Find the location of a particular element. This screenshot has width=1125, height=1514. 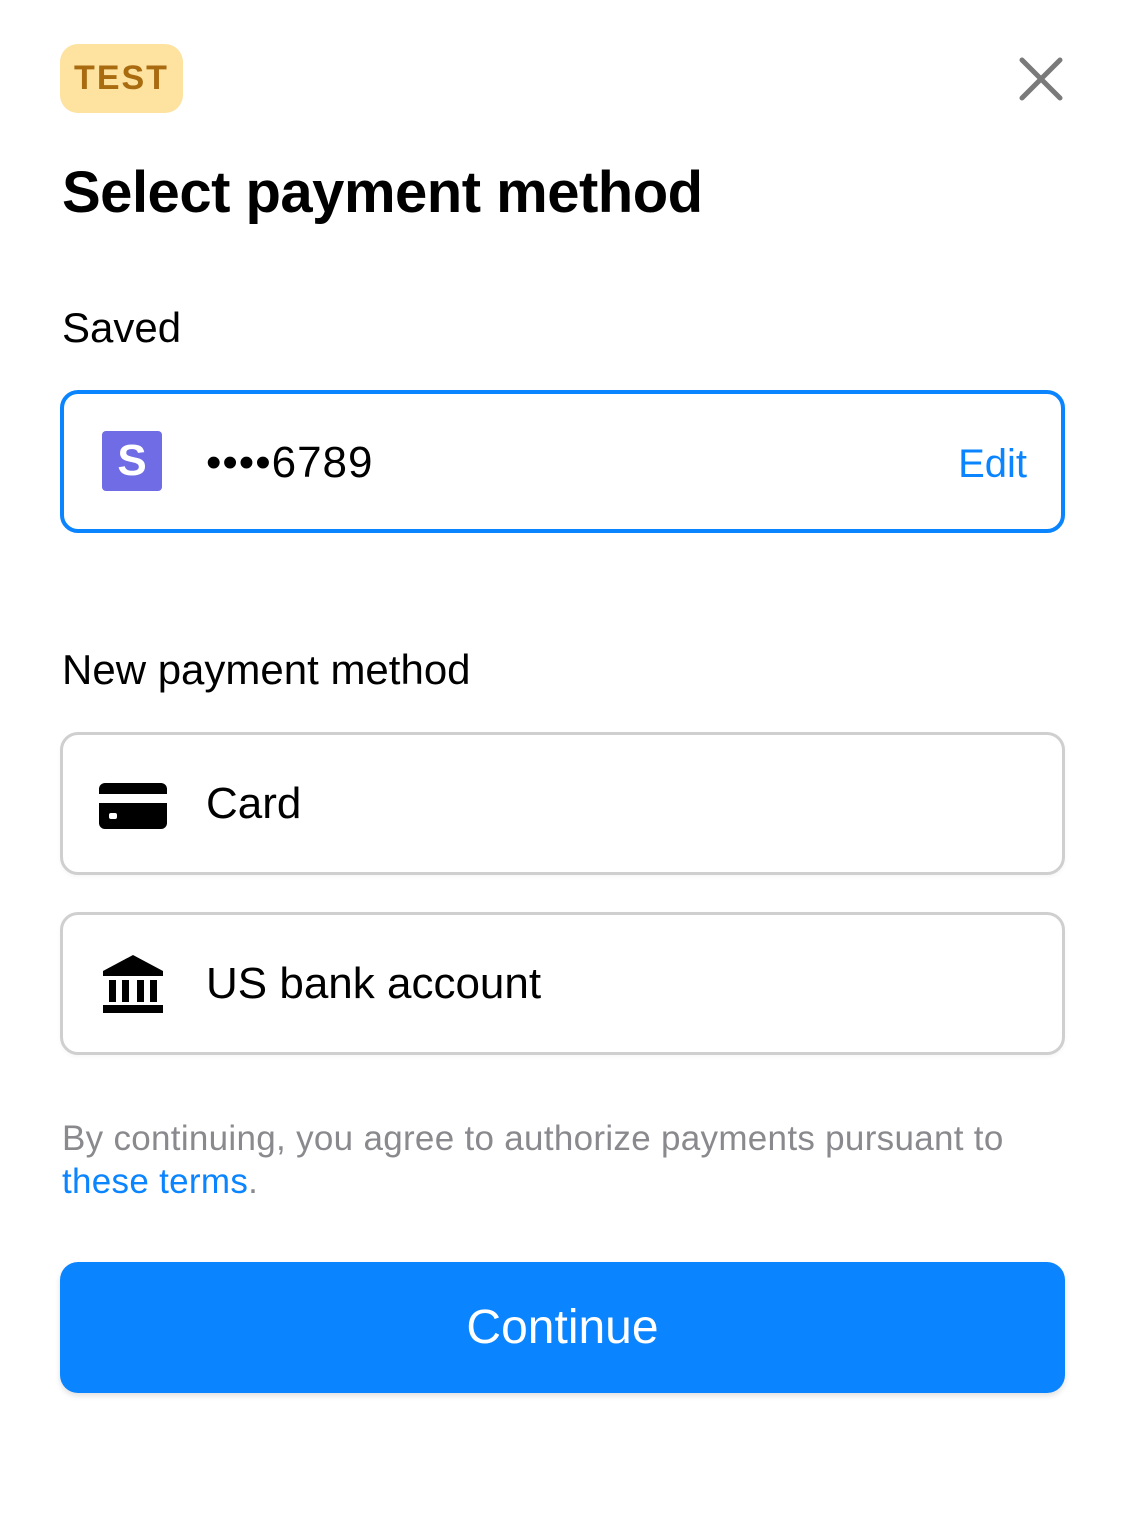

continue-button-label: Continue is located at coordinates (562, 1327).